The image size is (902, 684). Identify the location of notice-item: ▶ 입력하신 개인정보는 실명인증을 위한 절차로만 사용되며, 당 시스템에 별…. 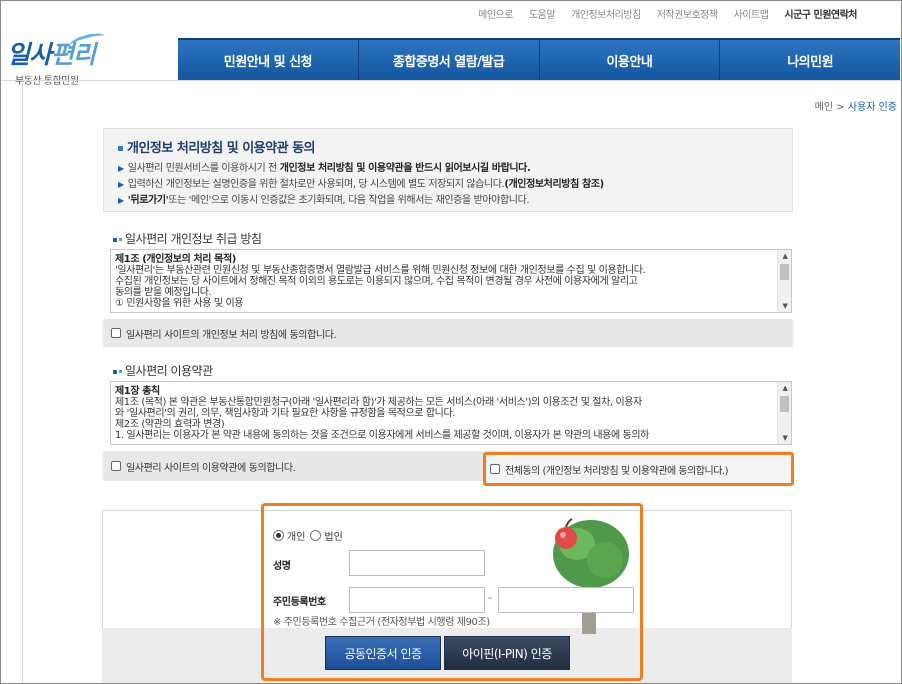
(361, 184).